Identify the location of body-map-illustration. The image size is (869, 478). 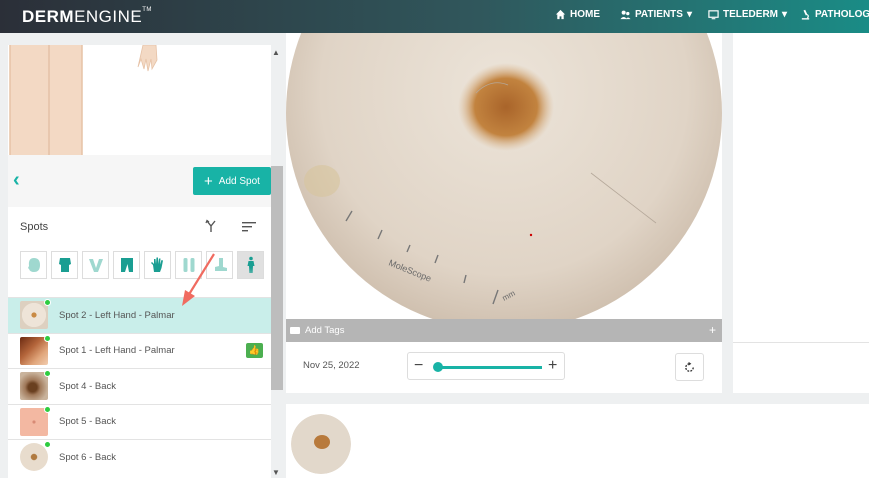
(83, 100).